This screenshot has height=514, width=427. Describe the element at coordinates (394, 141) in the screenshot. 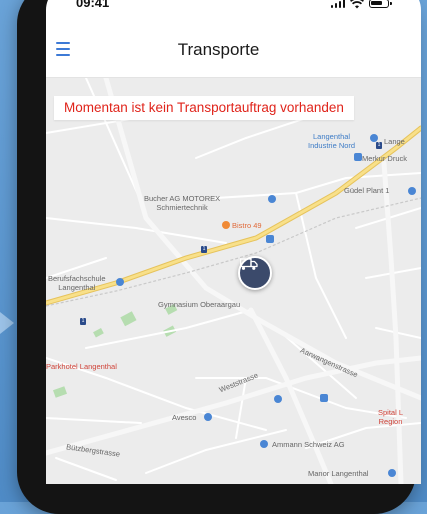

I see `map-label-langenthal: Lange` at that location.